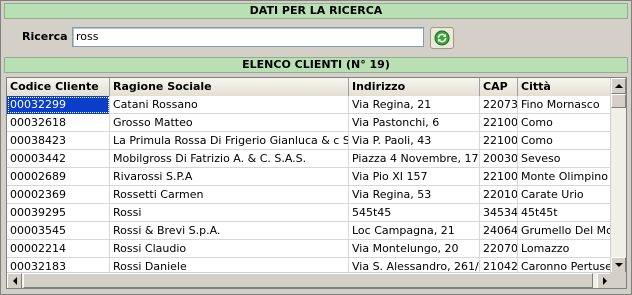 This screenshot has height=295, width=632. Describe the element at coordinates (565, 249) in the screenshot. I see `cell-city: Lomazzo` at that location.